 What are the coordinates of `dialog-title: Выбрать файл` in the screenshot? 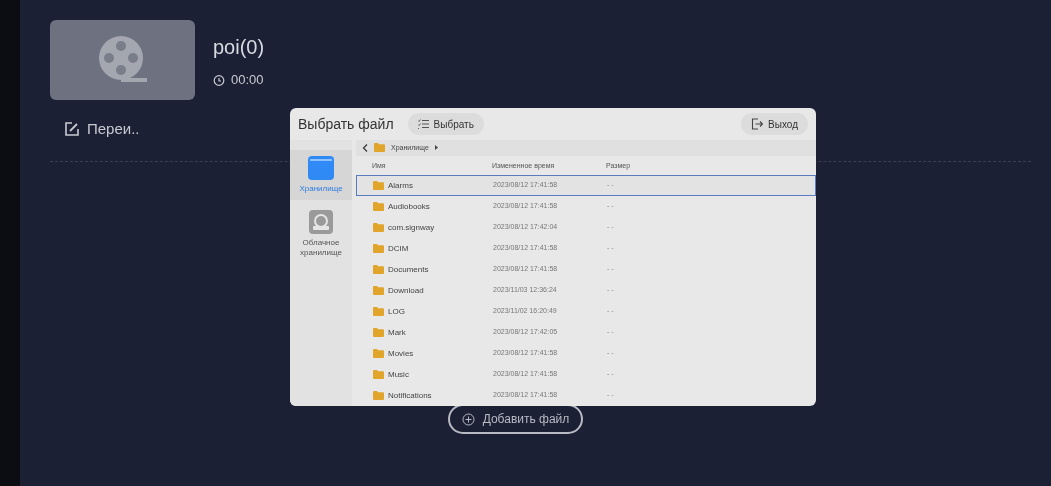 It's located at (346, 124).